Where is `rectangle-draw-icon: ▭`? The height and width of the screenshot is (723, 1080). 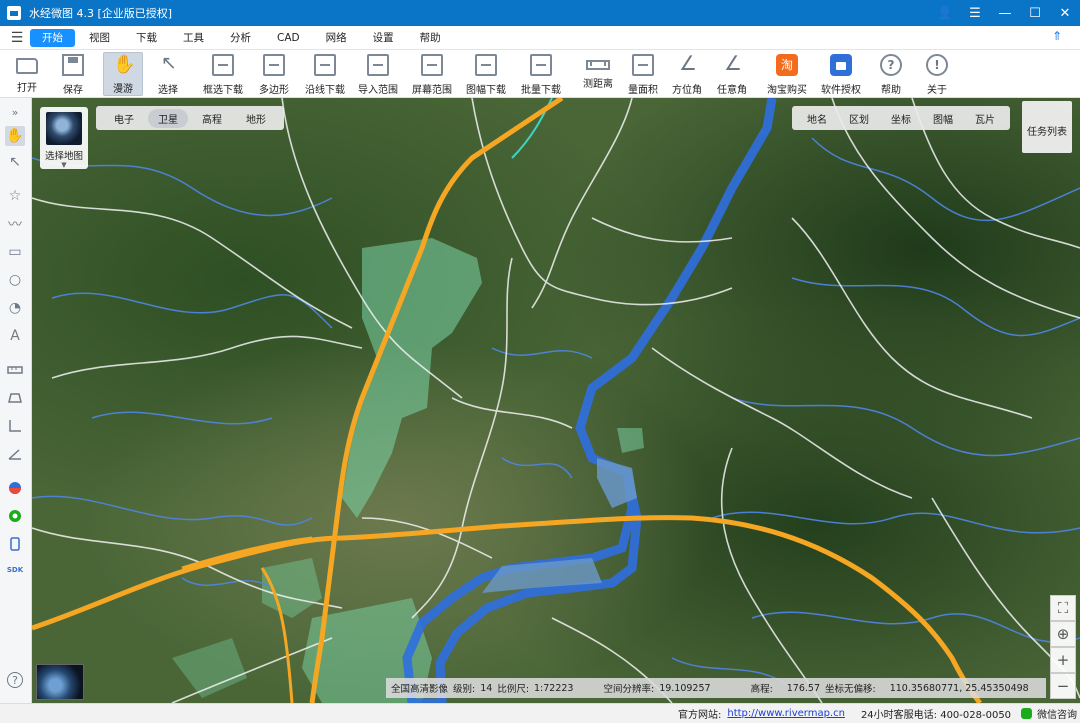 rectangle-draw-icon: ▭ is located at coordinates (15, 252).